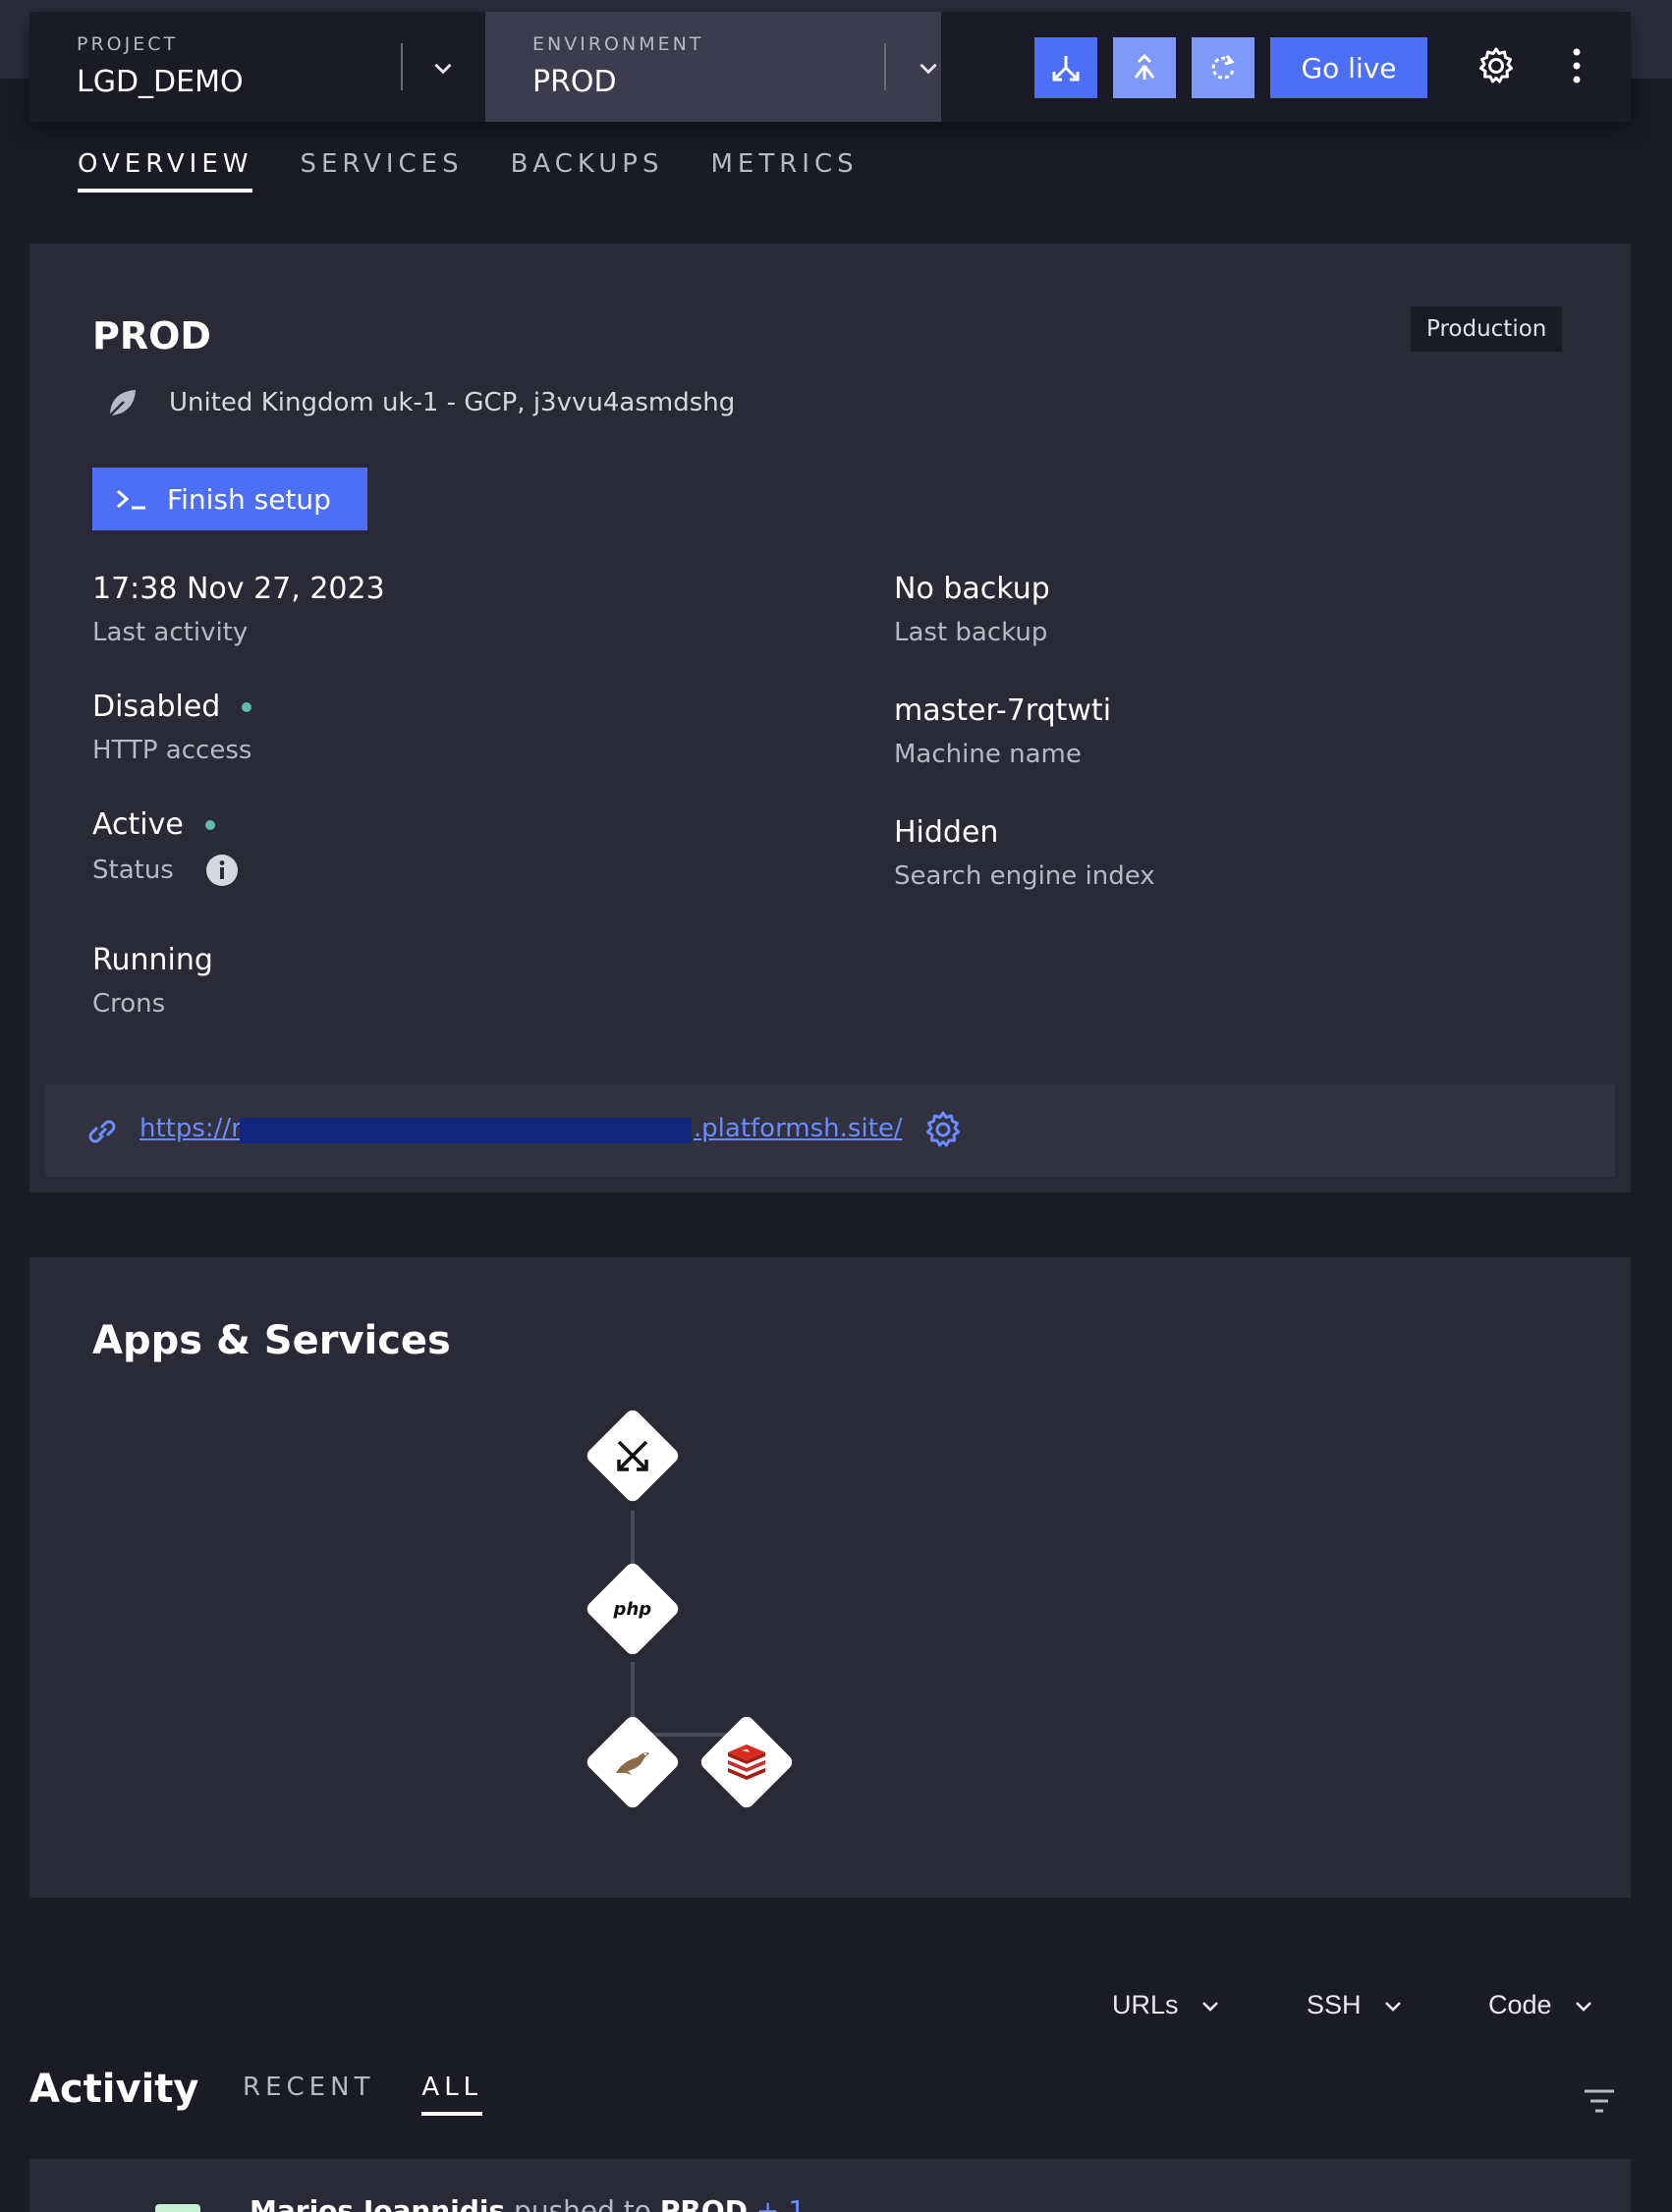 Image resolution: width=1672 pixels, height=2212 pixels. I want to click on go-live-button: Go live, so click(1349, 67).